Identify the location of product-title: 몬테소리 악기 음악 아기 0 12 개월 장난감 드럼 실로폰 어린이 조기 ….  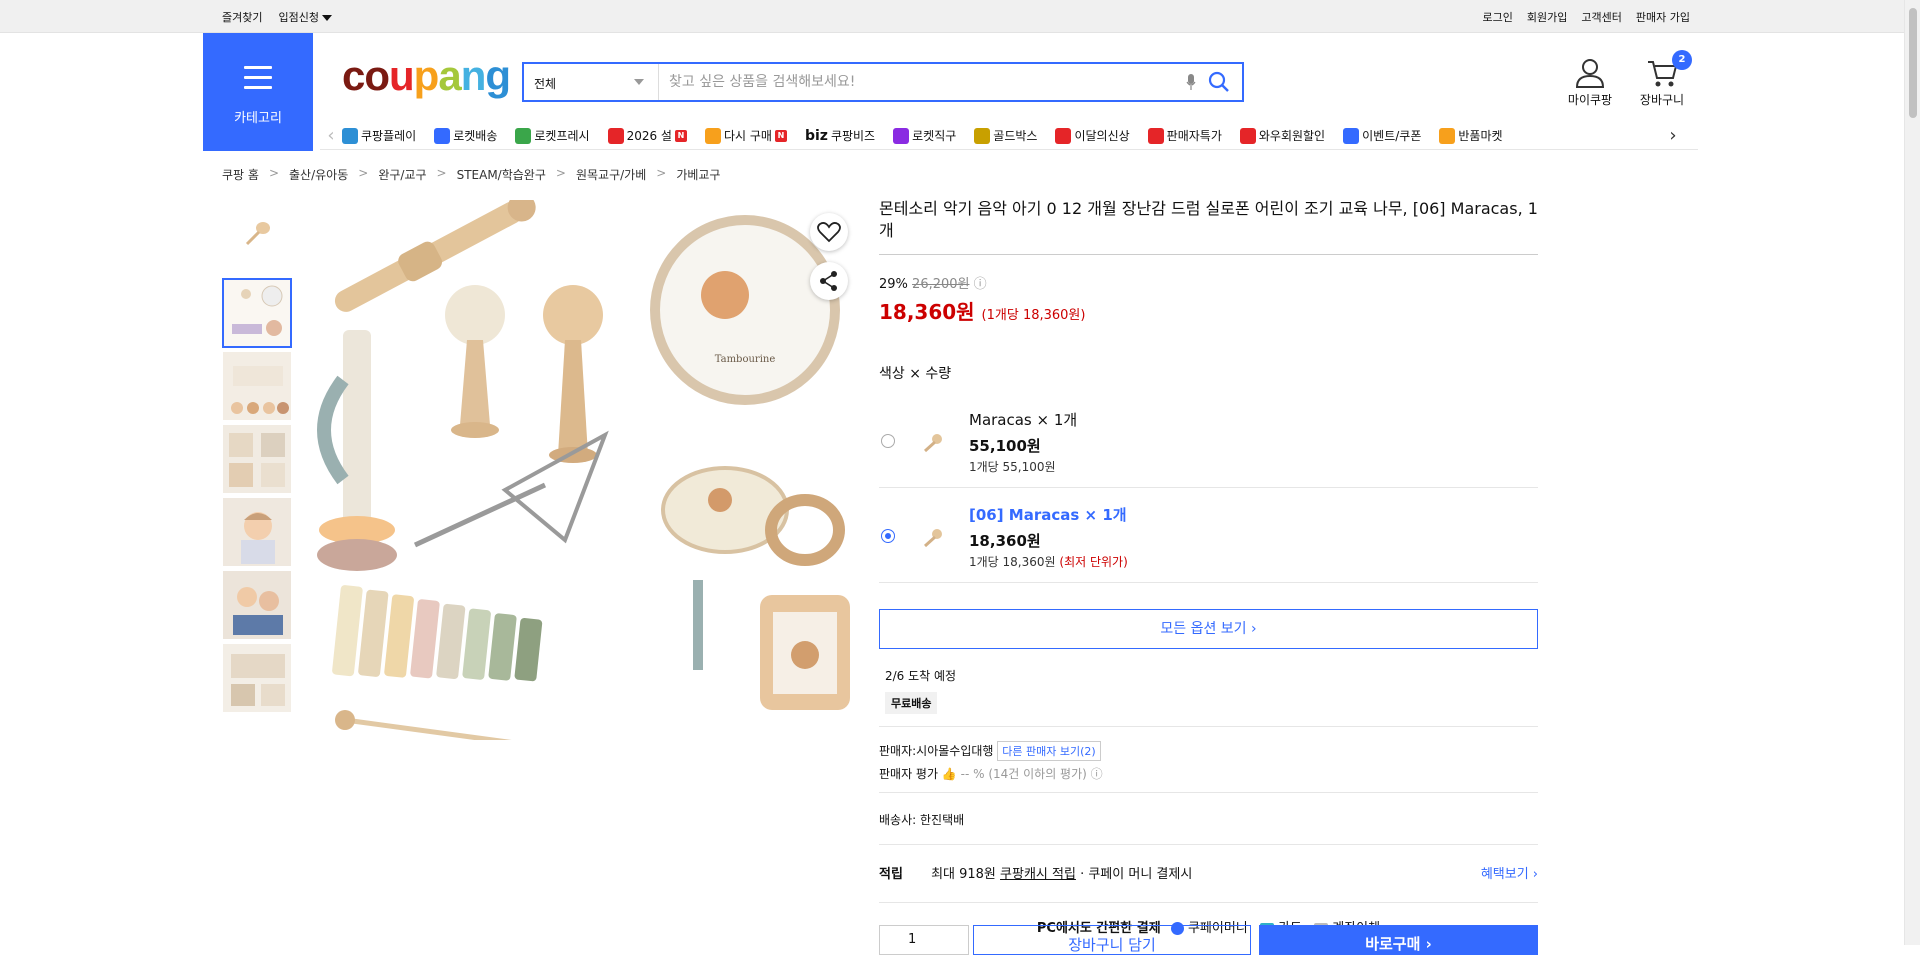
(1208, 226).